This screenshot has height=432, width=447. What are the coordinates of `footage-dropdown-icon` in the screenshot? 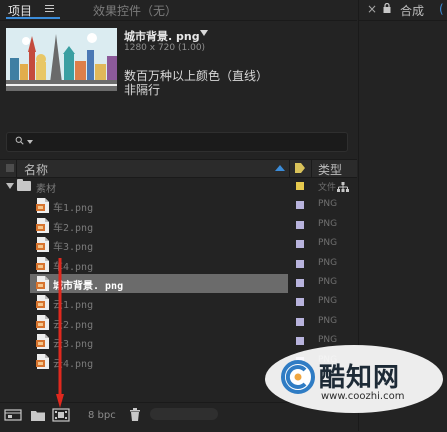 It's located at (204, 33).